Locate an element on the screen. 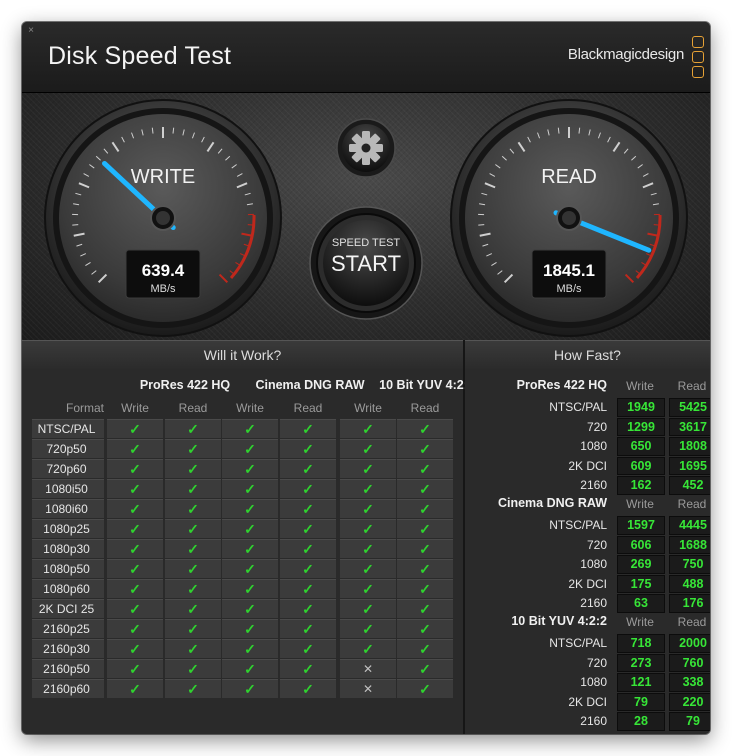 The height and width of the screenshot is (756, 732). result-cell: ✕ is located at coordinates (368, 688).